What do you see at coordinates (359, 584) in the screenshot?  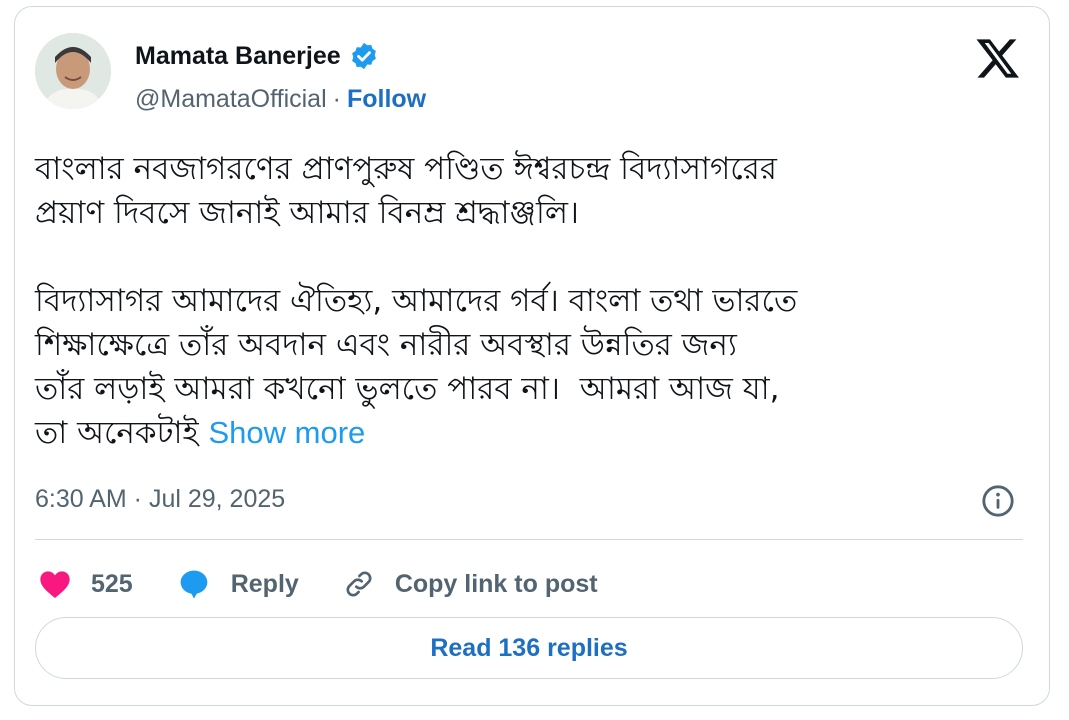 I see `link-icon` at bounding box center [359, 584].